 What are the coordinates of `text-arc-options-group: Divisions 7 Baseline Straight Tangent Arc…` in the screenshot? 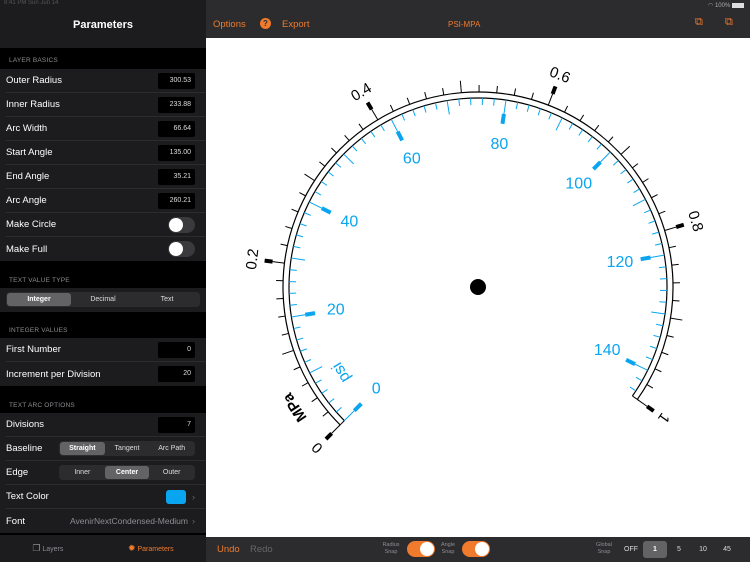 It's located at (103, 473).